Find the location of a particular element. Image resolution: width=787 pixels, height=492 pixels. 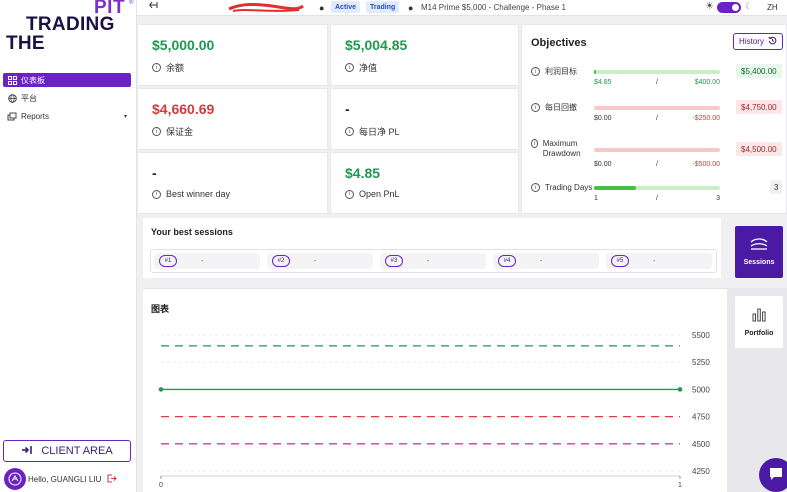

session-rank: #3 is located at coordinates (394, 261).